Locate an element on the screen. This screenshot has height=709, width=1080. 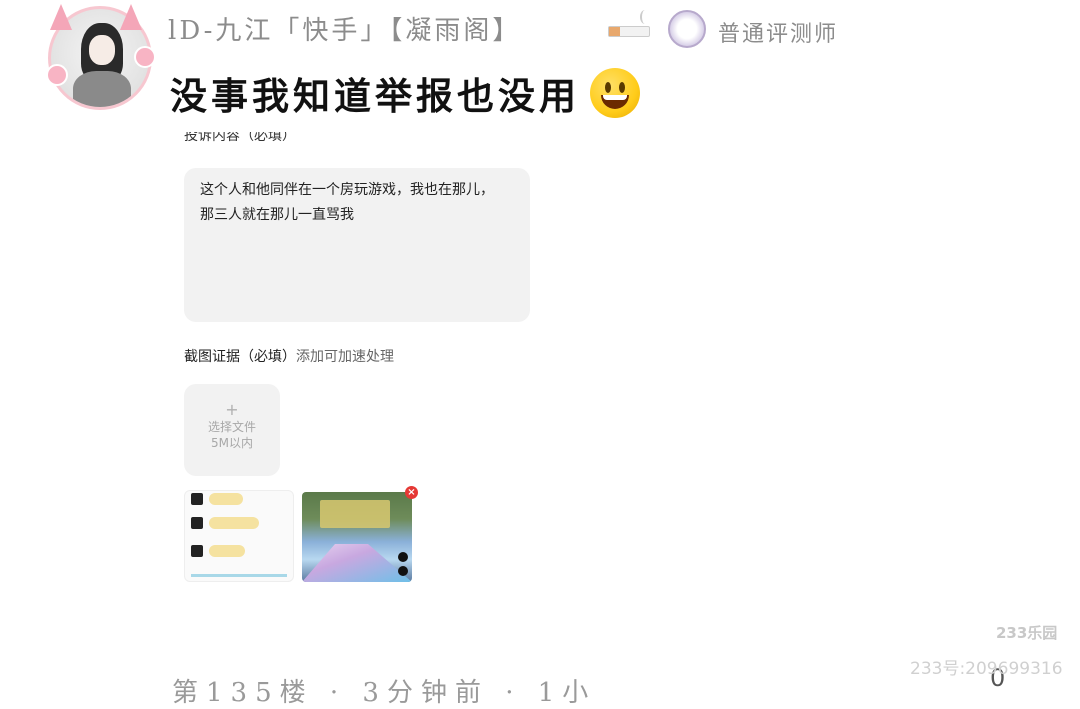
screenshot-required-label: 截图证据（必填） is located at coordinates (240, 357).